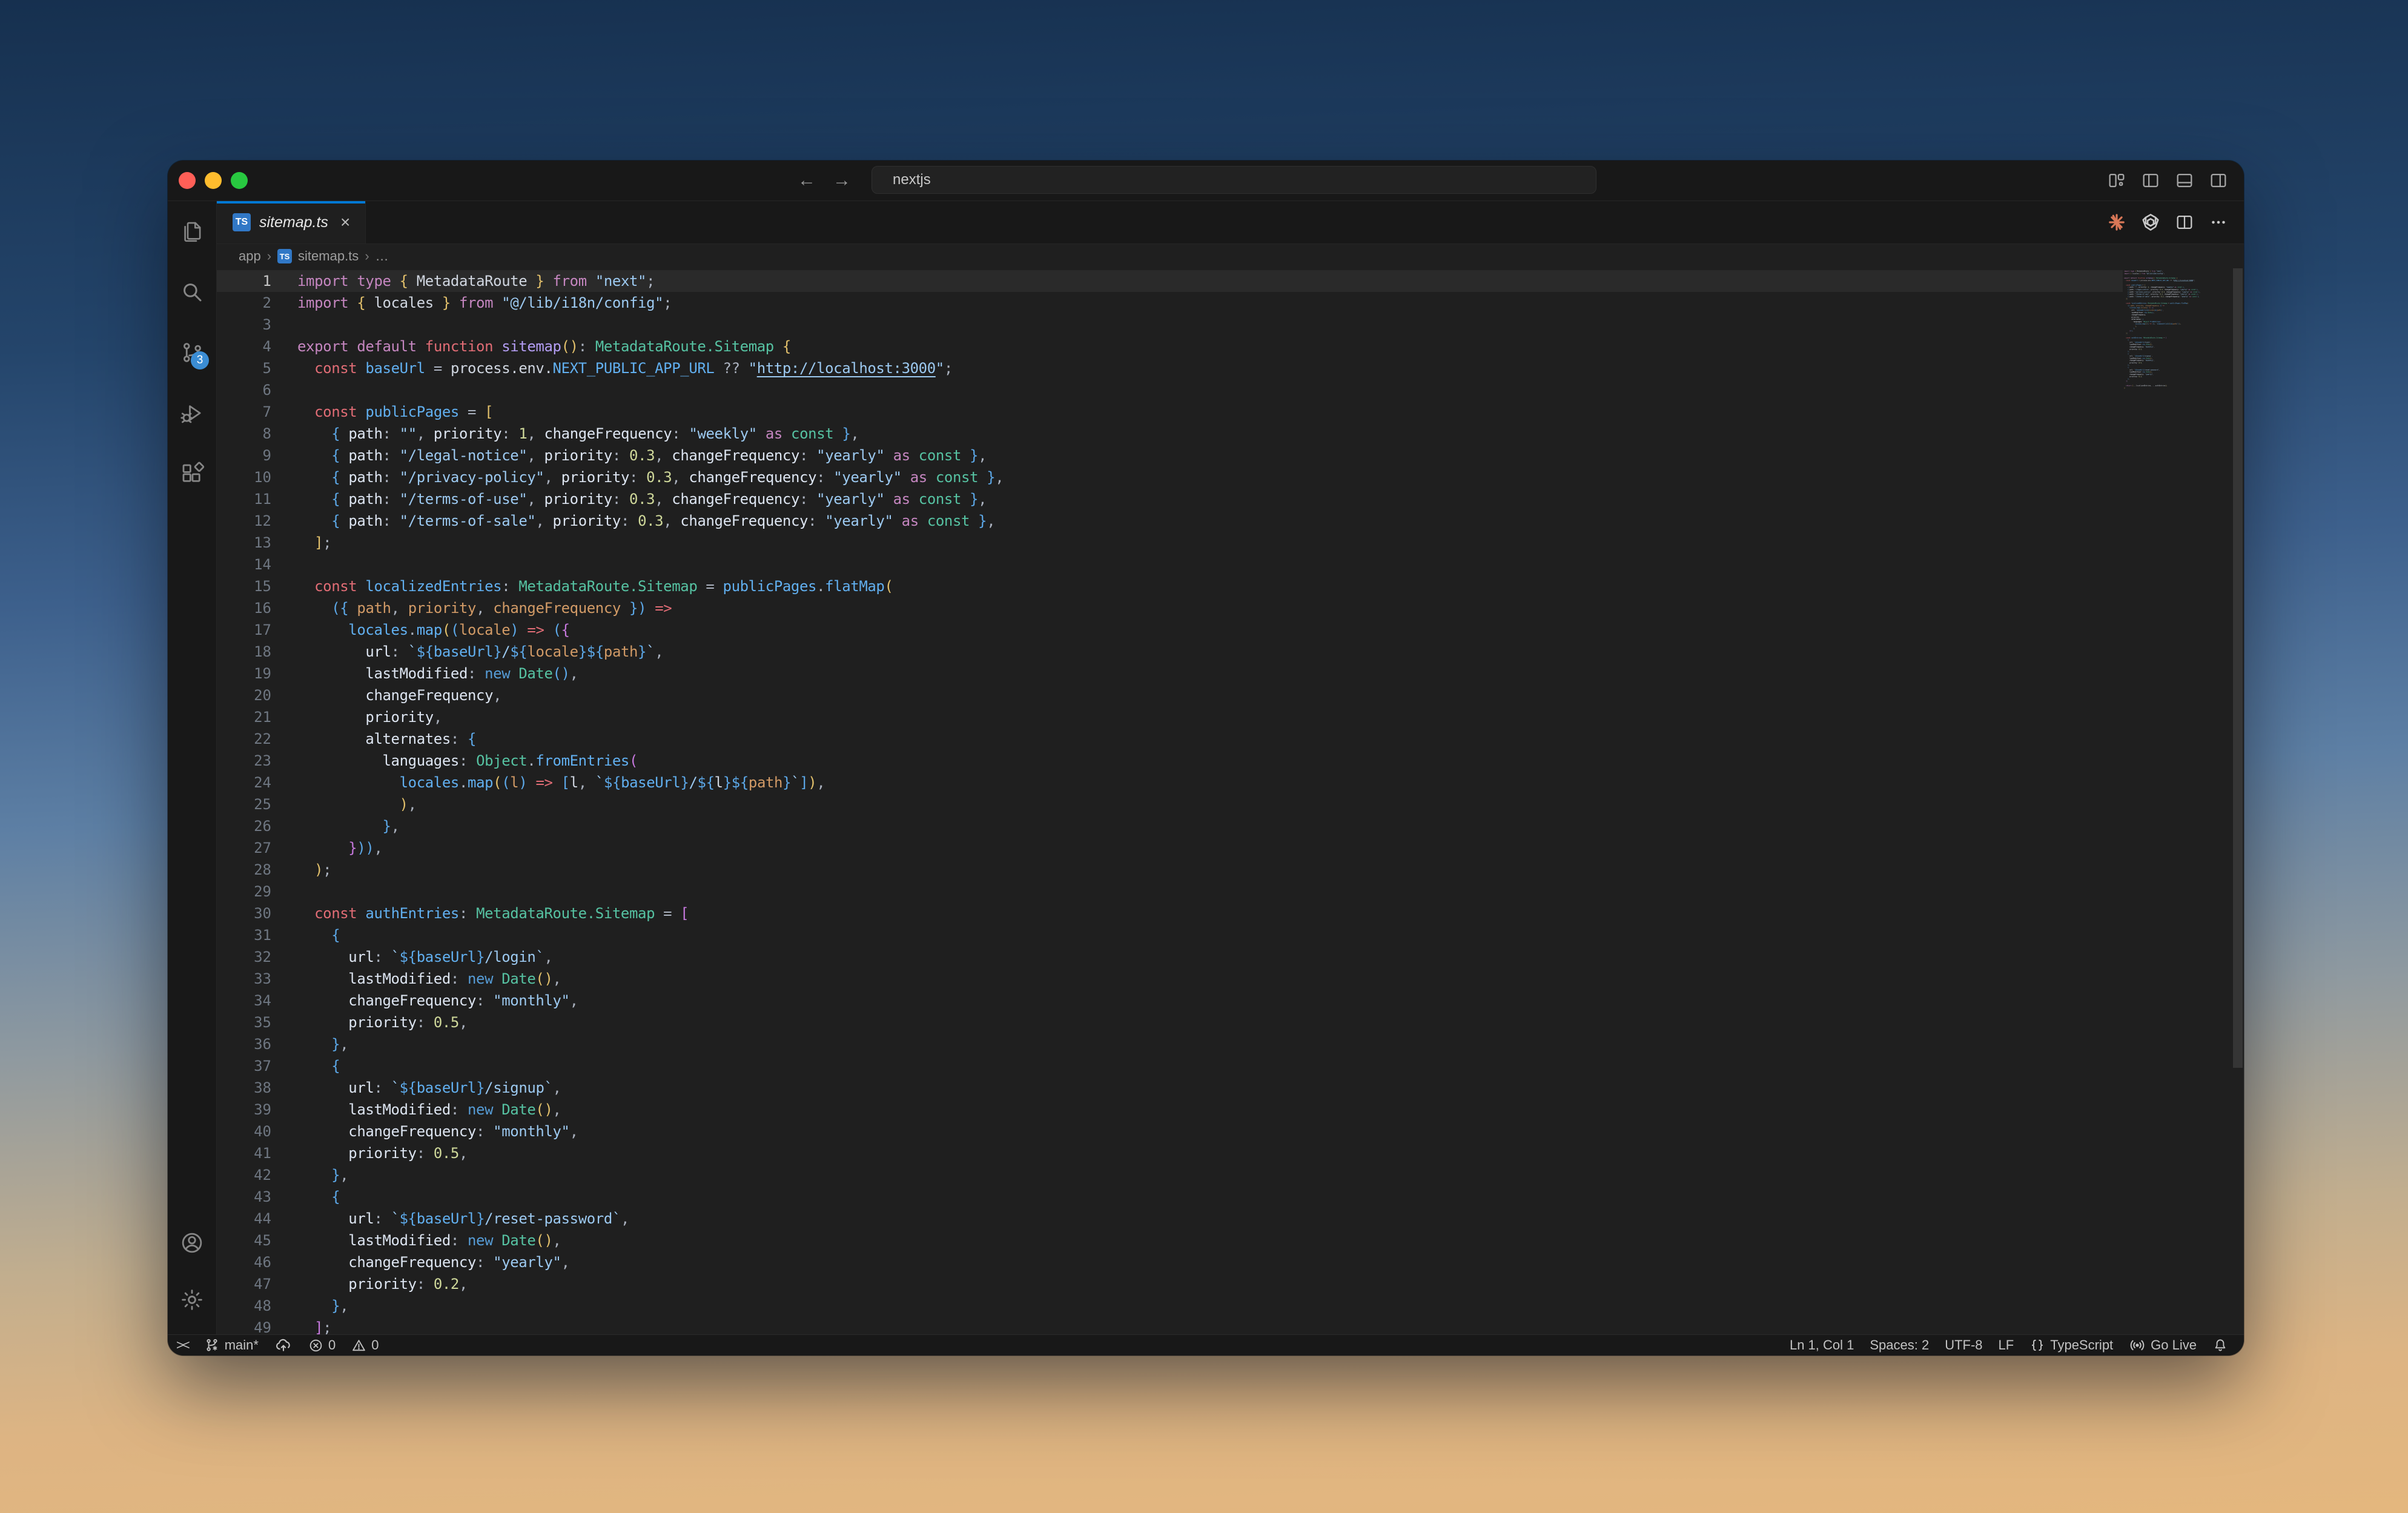  Describe the element at coordinates (1170, 935) in the screenshot. I see `code-line-31: 31 {` at that location.